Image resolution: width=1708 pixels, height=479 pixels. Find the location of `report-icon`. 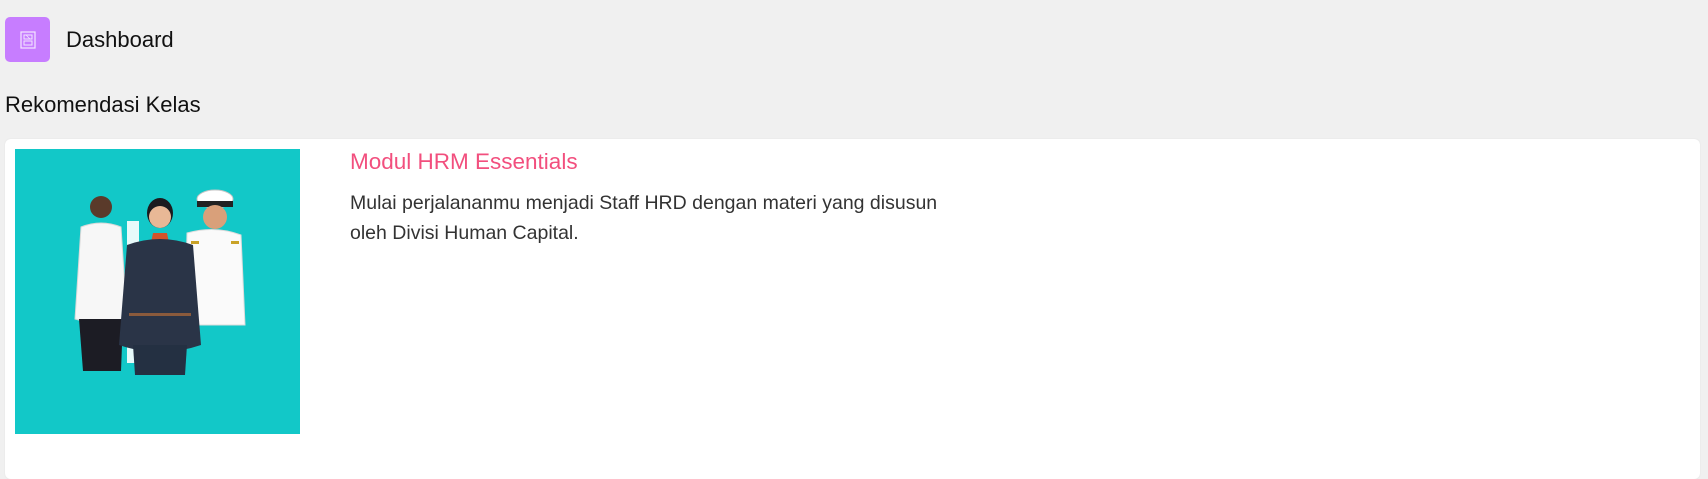

report-icon is located at coordinates (27, 39).